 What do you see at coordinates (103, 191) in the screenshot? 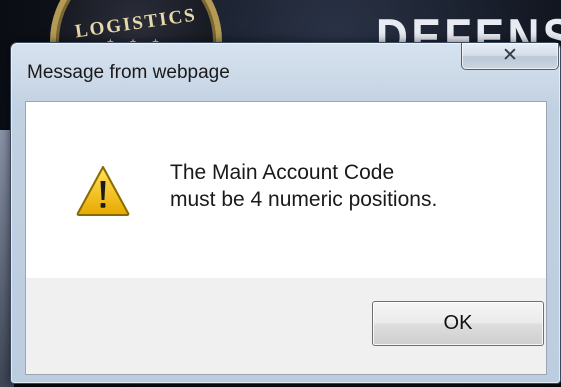
I see `warning-triangle-icon` at bounding box center [103, 191].